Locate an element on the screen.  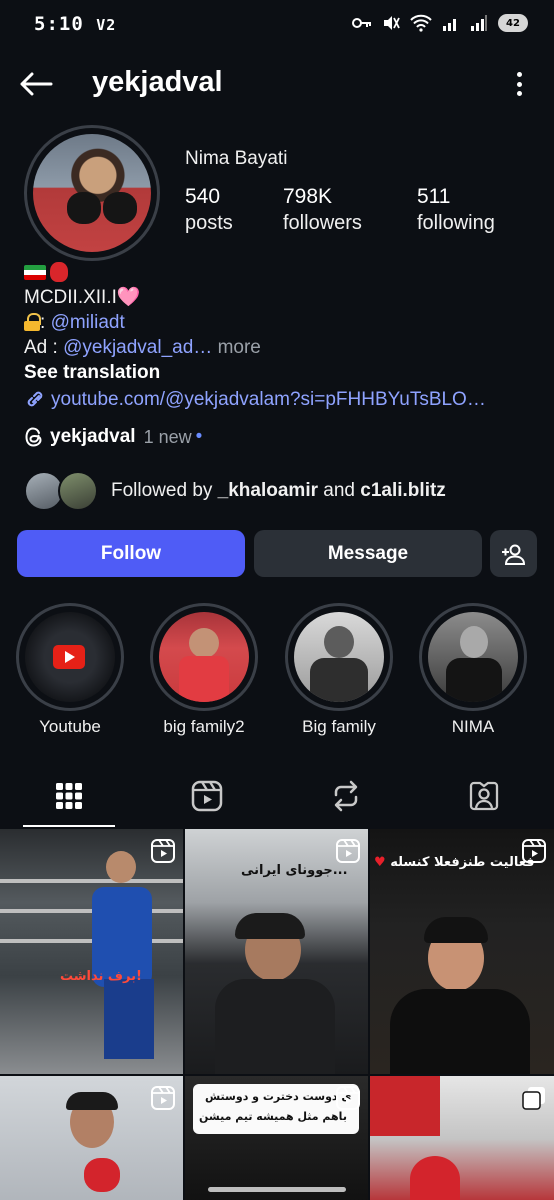
stat-value: 540 is located at coordinates (203, 196).